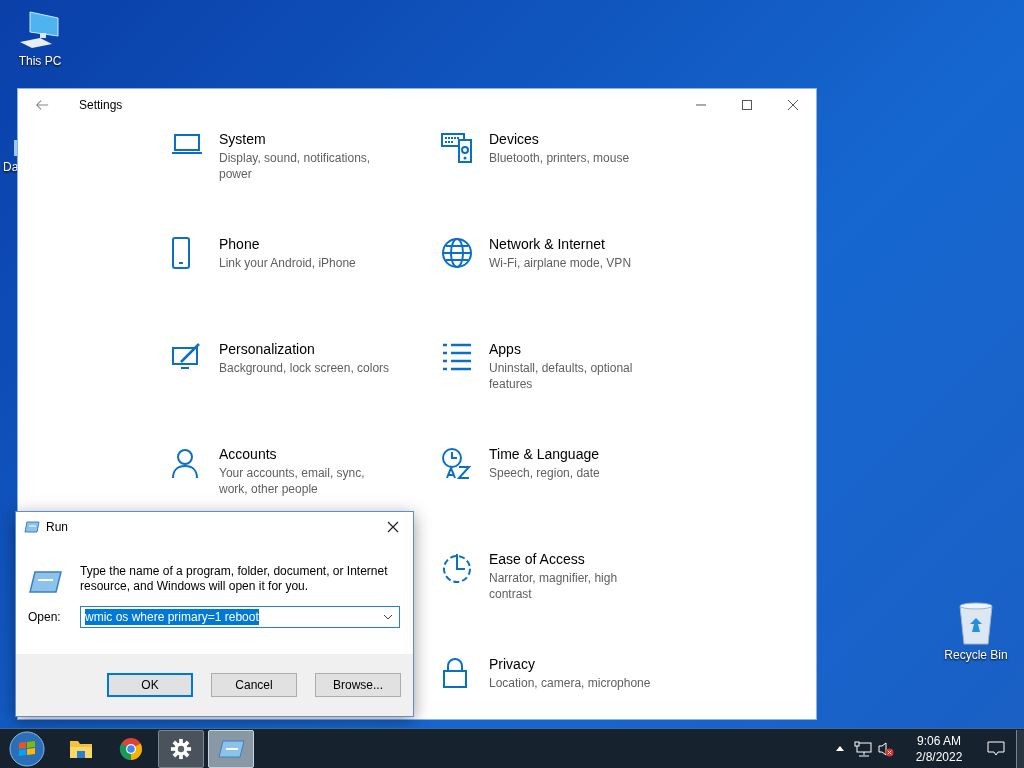 The width and height of the screenshot is (1024, 768). What do you see at coordinates (560, 158) in the screenshot?
I see `category-description: Bluetooth, printers, mouse` at bounding box center [560, 158].